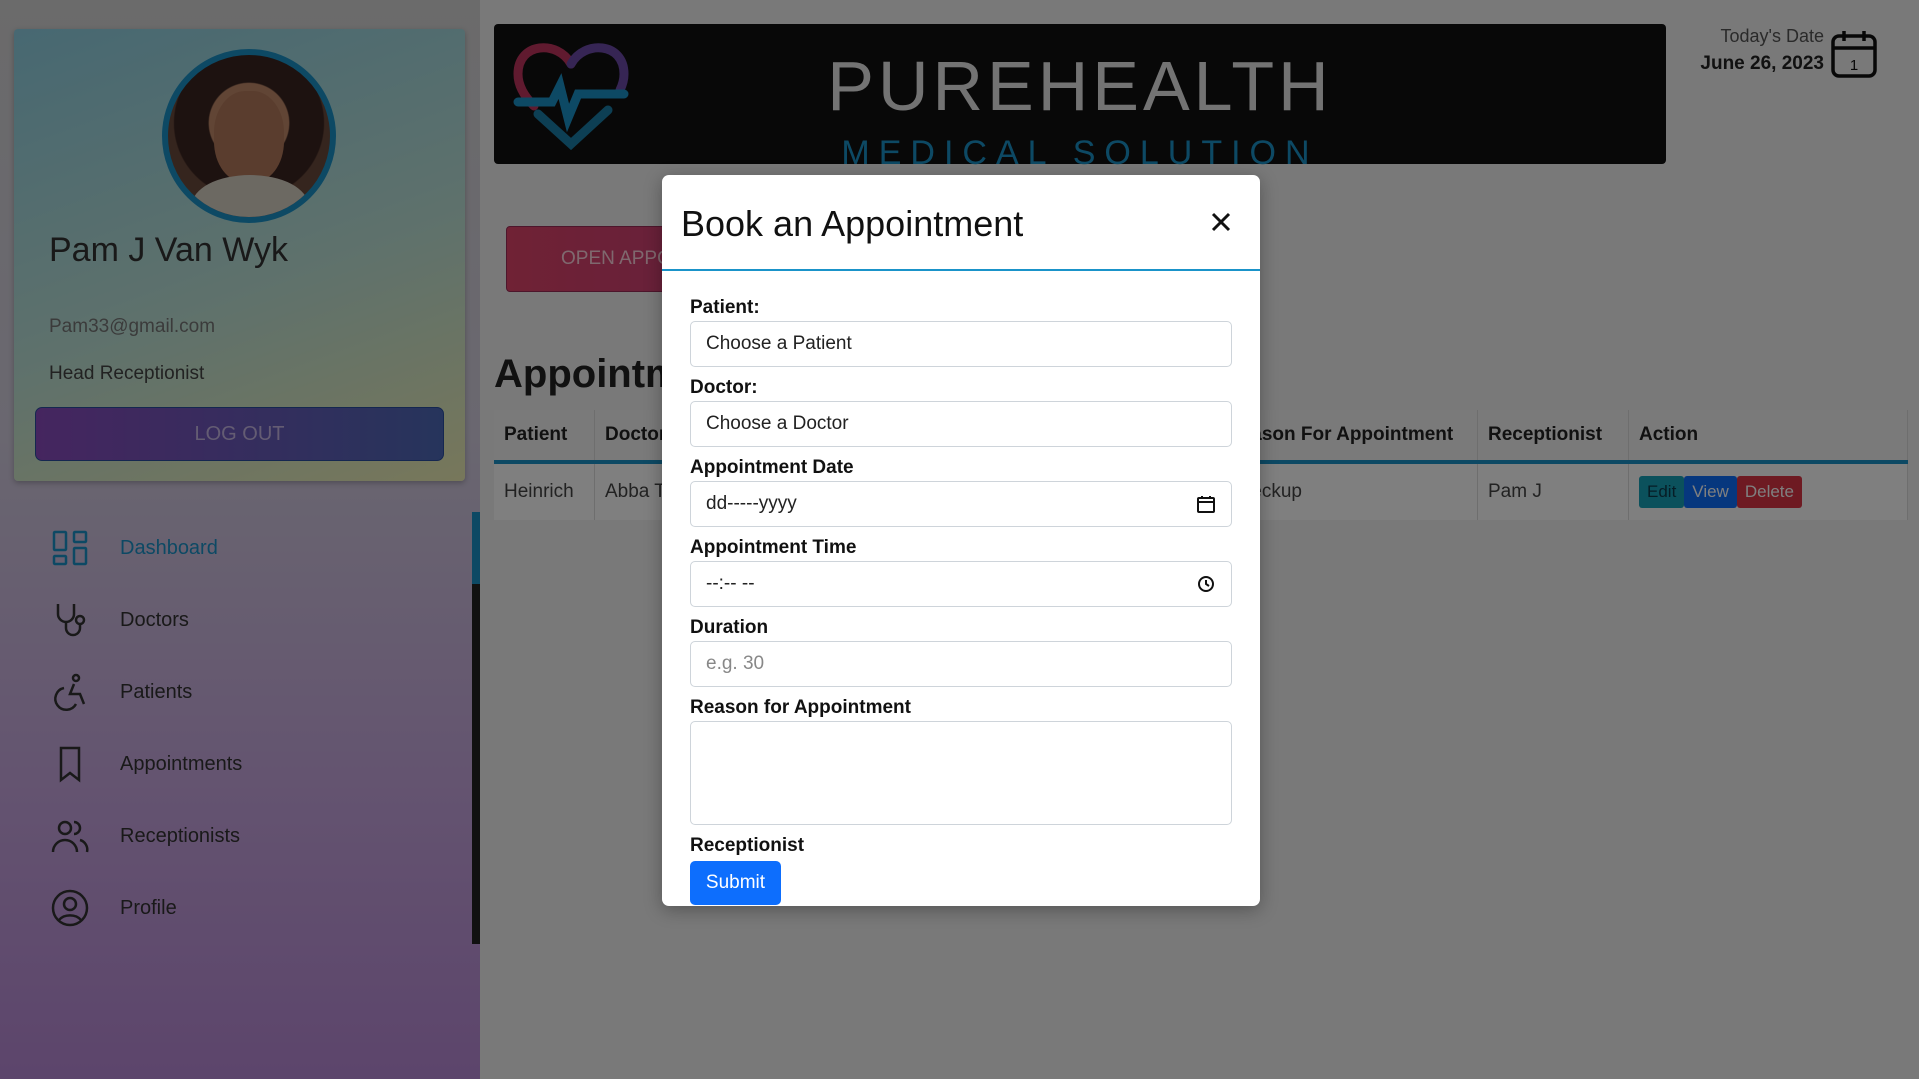 The height and width of the screenshot is (1079, 1919). I want to click on calendar-picker-icon, so click(1206, 504).